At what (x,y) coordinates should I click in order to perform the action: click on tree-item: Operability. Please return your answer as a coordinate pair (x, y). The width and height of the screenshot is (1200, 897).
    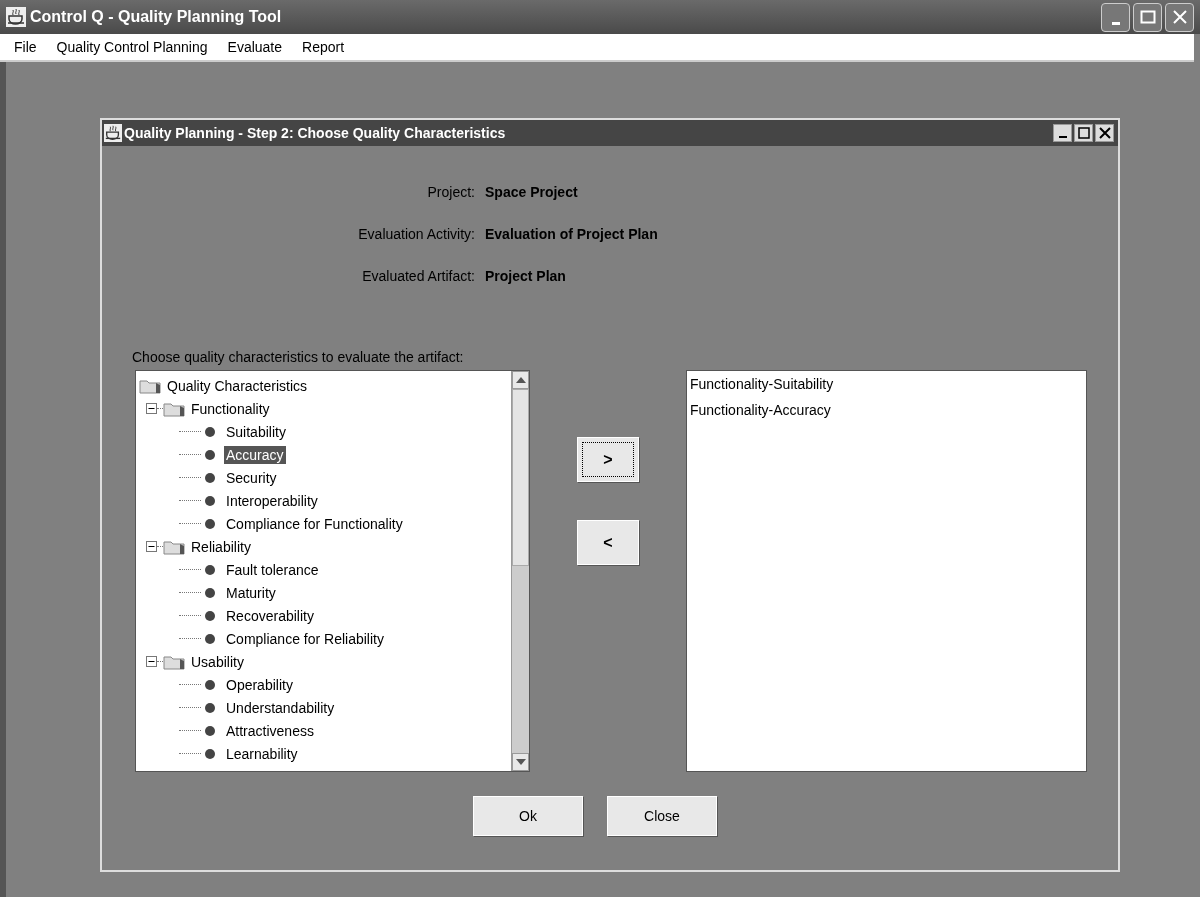
    Looking at the image, I should click on (259, 684).